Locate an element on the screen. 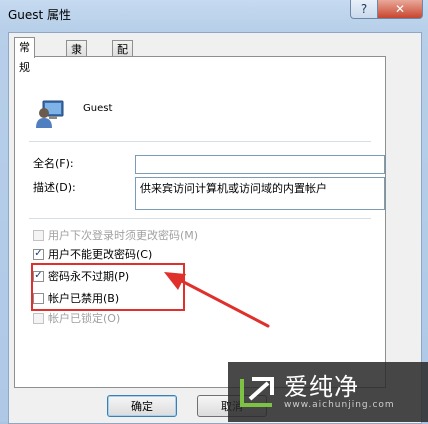 The image size is (428, 424). watermark-title: 爱纯净 is located at coordinates (321, 387).